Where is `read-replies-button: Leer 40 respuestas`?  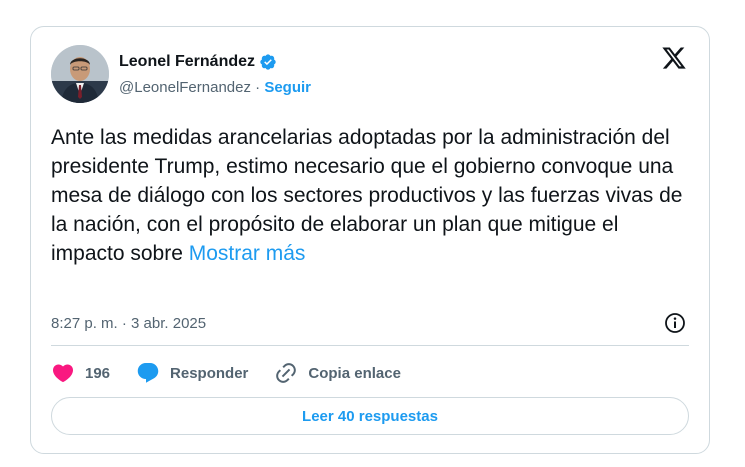 read-replies-button: Leer 40 respuestas is located at coordinates (370, 416).